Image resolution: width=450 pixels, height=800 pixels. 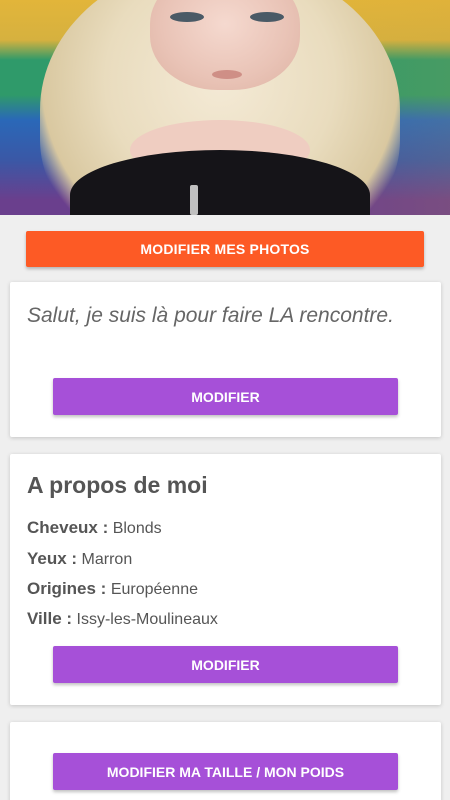 I want to click on about-title: A propos de moi, so click(x=117, y=485).